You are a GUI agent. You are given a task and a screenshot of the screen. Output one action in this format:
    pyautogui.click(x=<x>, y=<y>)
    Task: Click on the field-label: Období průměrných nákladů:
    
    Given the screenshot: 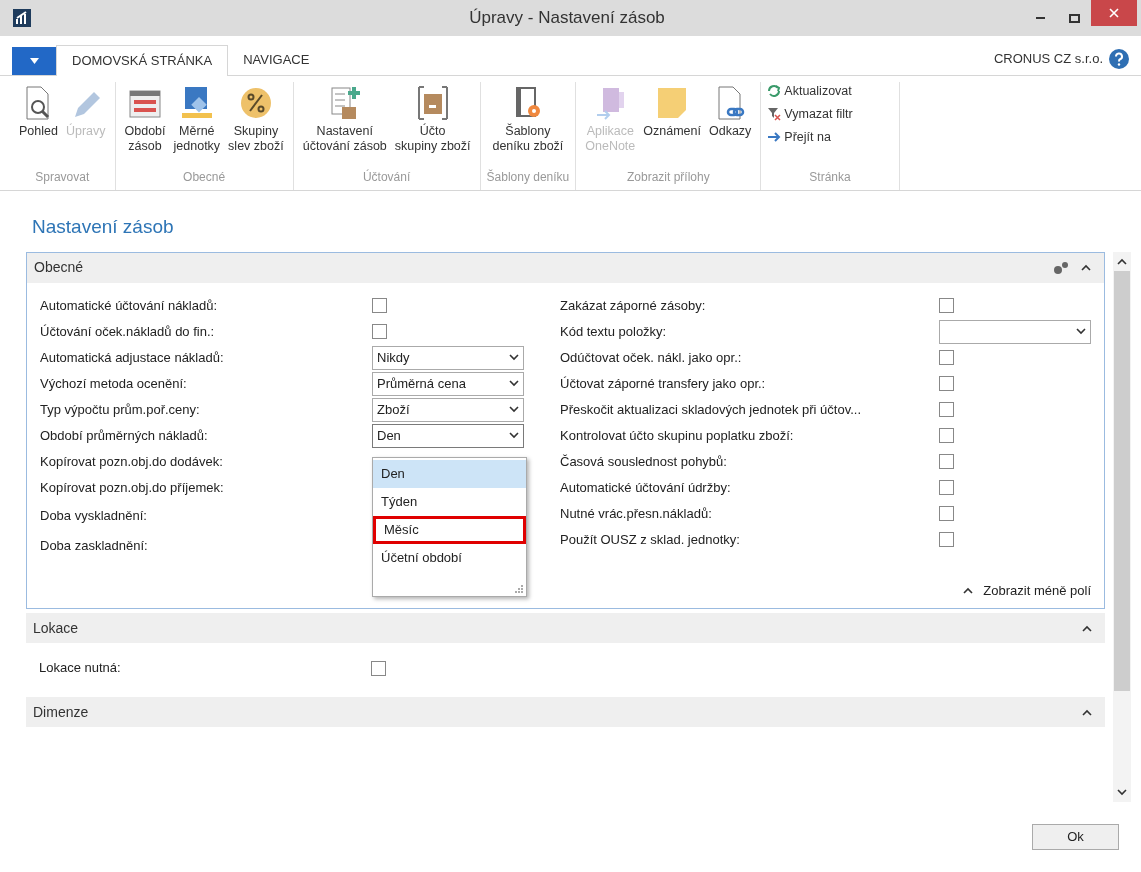 What is the action you would take?
    pyautogui.click(x=124, y=435)
    